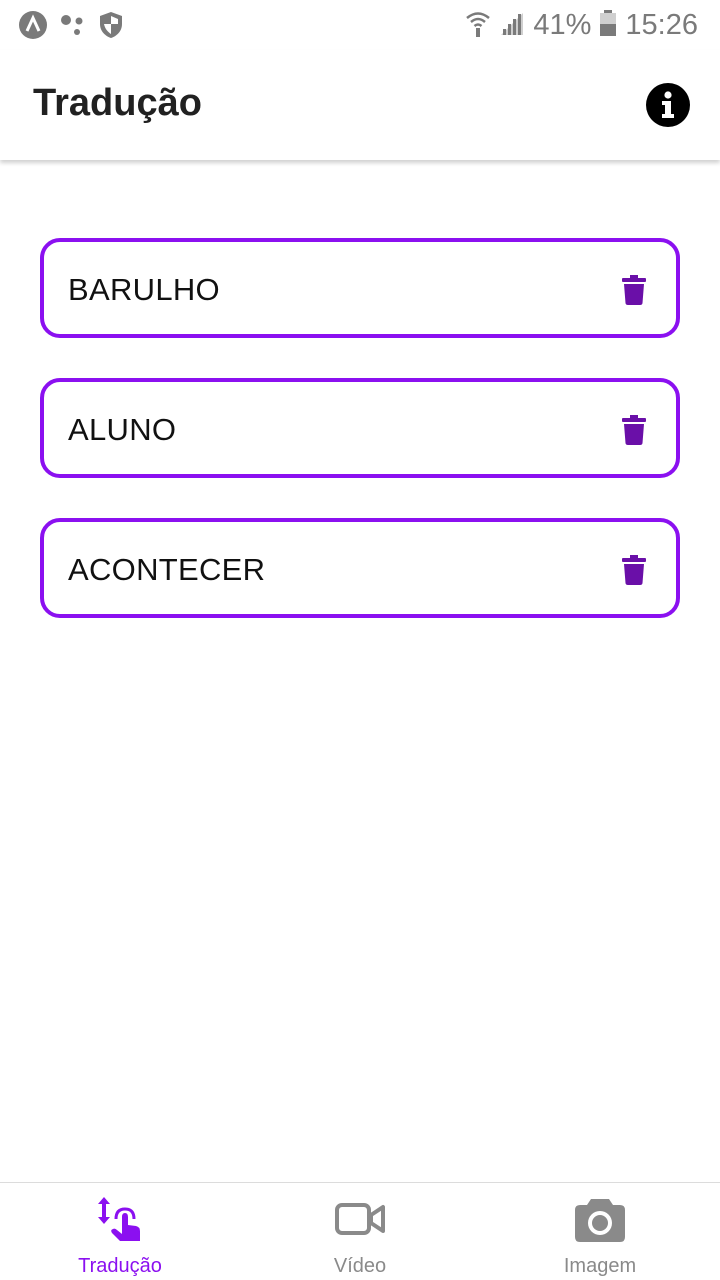 This screenshot has height=1280, width=720. I want to click on wifi-icon, so click(478, 25).